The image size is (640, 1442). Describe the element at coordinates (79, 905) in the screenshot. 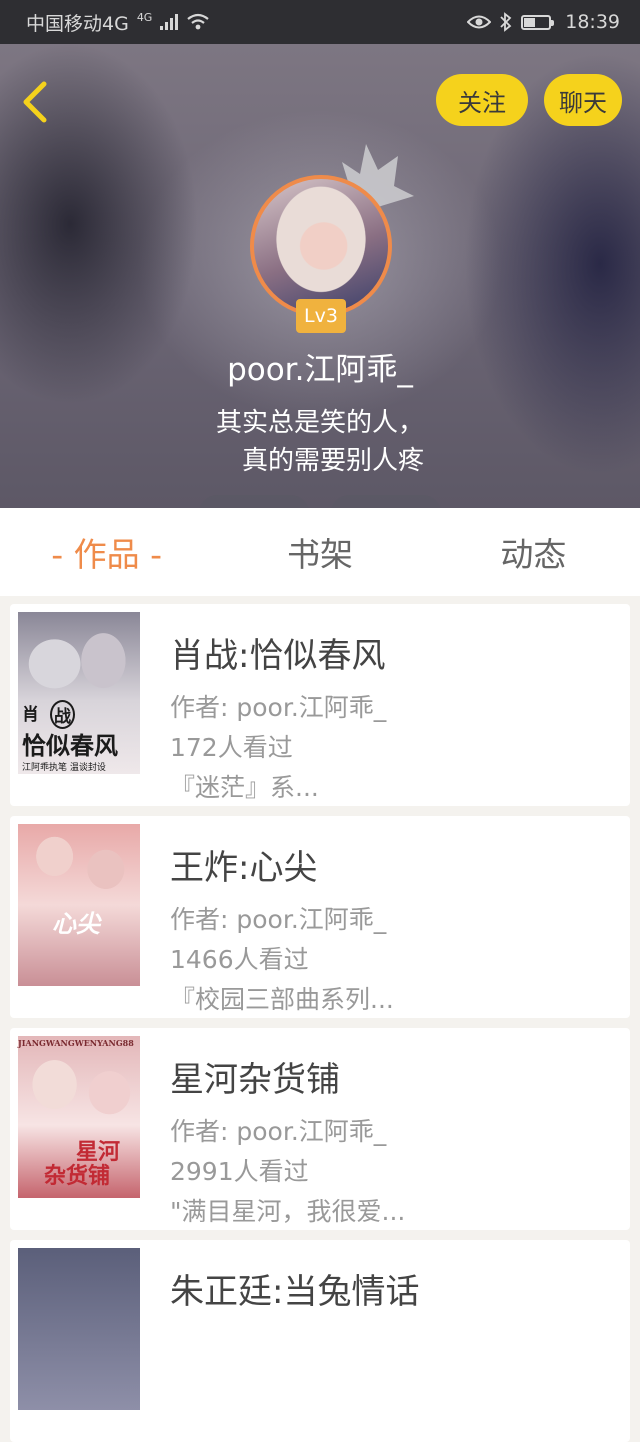

I see `book-cover: 心尖` at that location.